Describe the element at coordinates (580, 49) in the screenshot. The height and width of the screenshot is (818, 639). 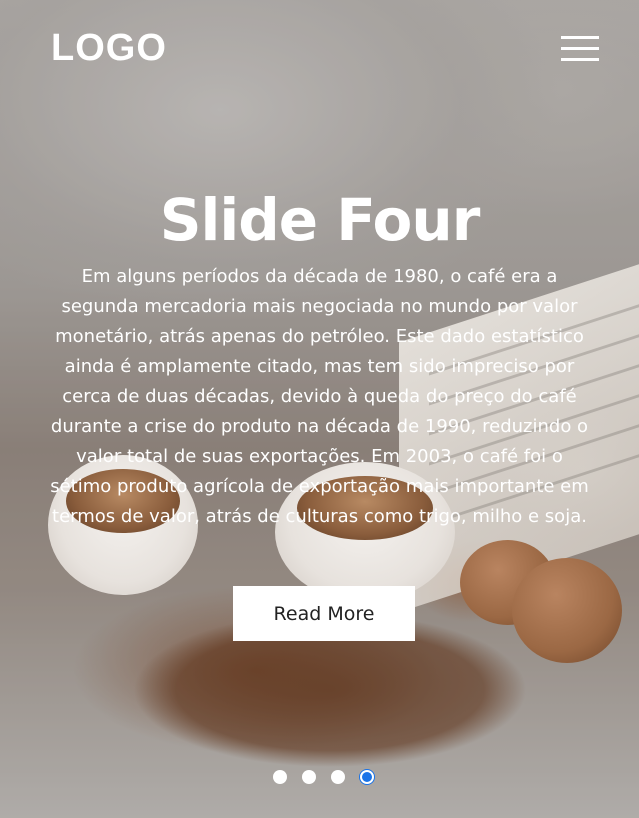
I see `hamburger-menu-icon` at that location.